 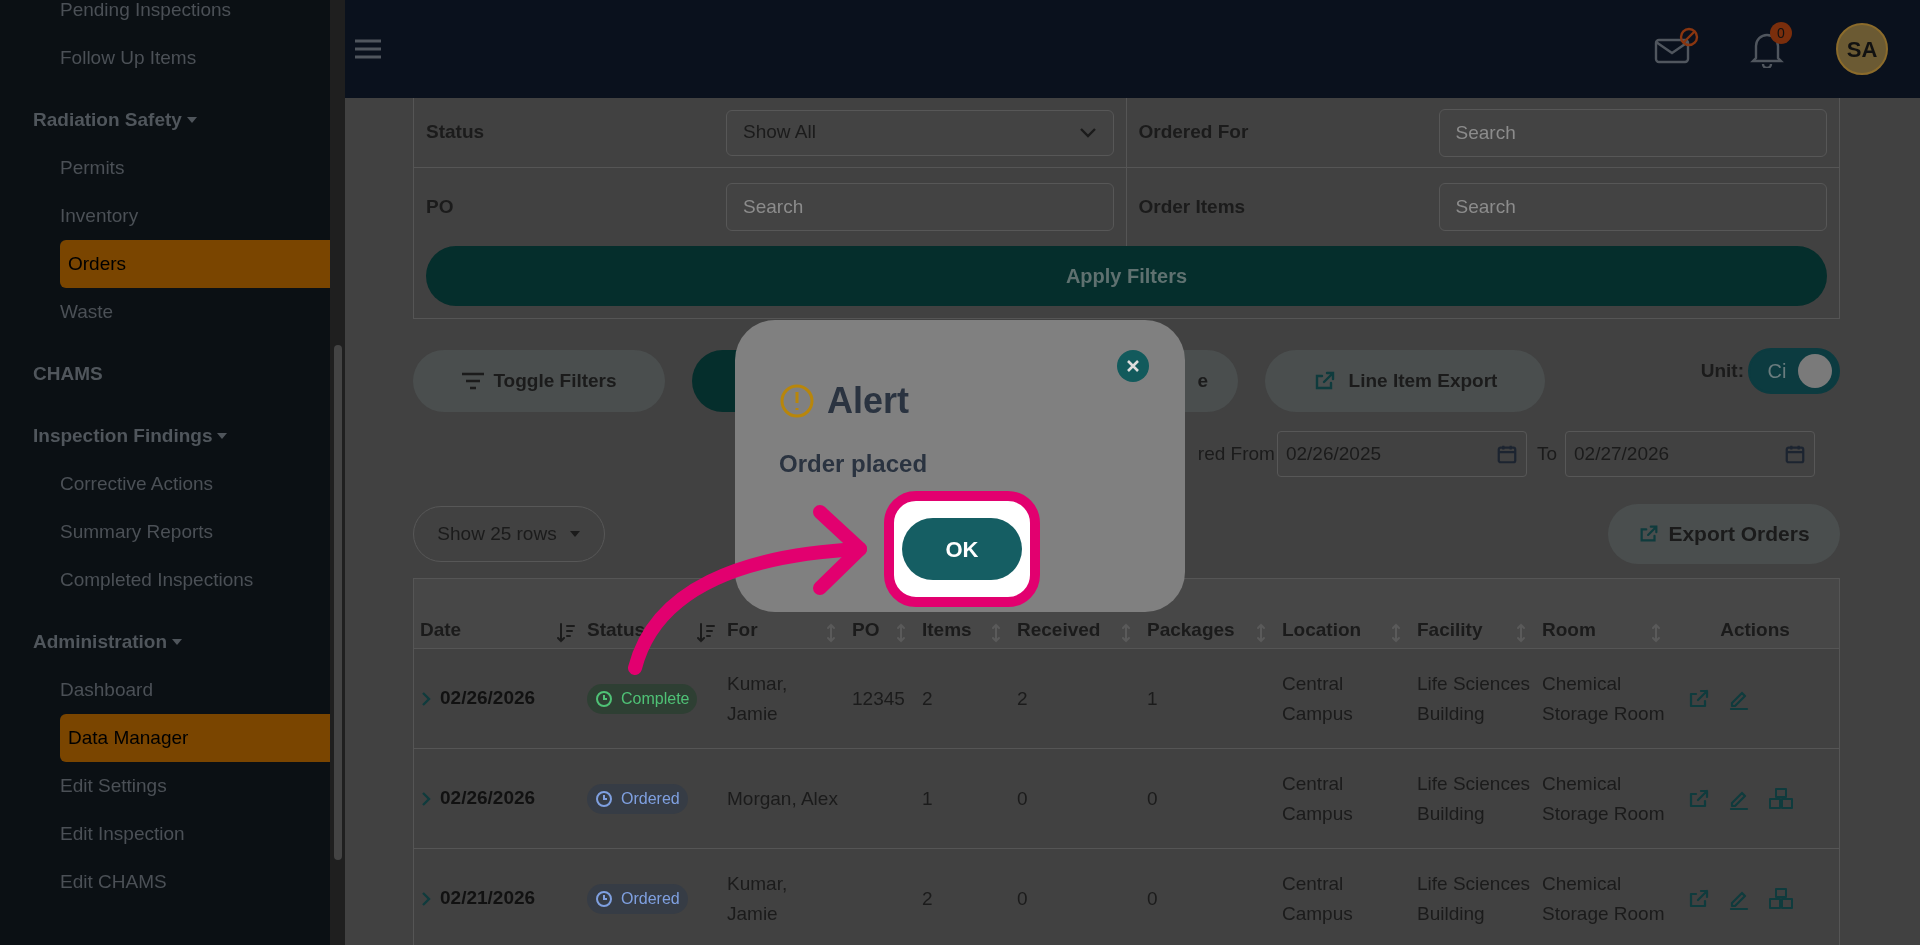 What do you see at coordinates (165, 120) in the screenshot?
I see `sidebar-section: Radiation Safety` at bounding box center [165, 120].